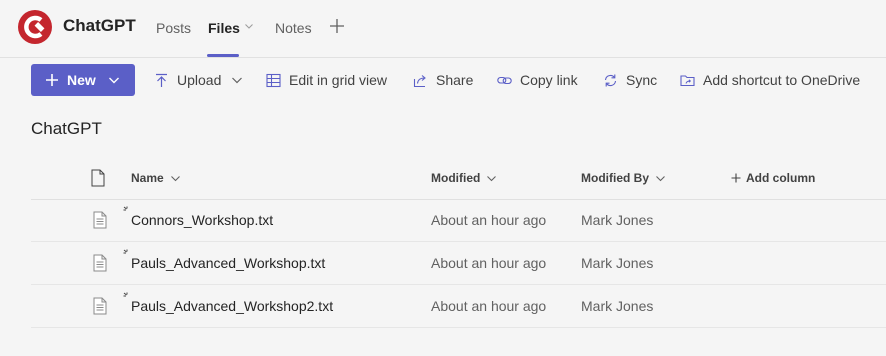  I want to click on tab-notes: Notes, so click(293, 28).